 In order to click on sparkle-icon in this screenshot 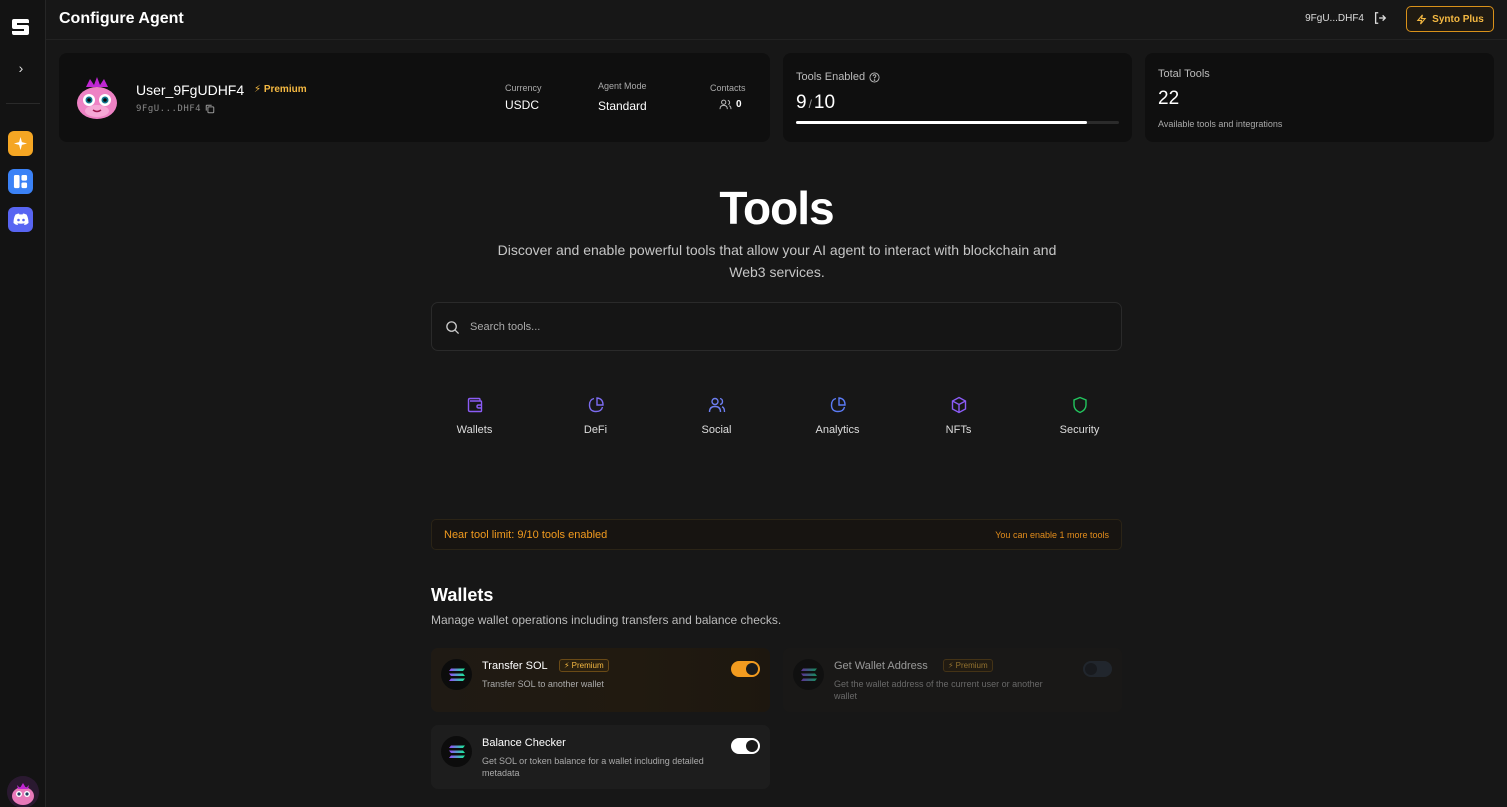, I will do `click(20, 143)`.